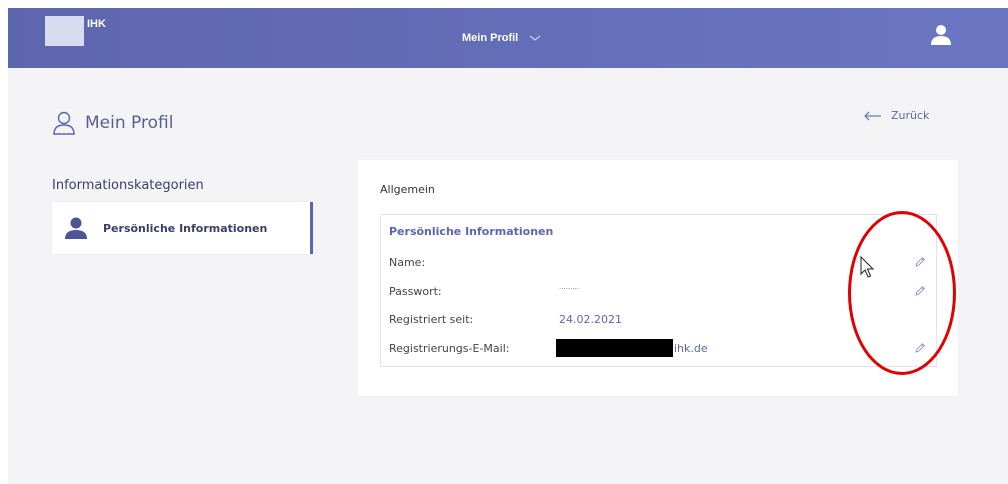 This screenshot has height=484, width=1008. I want to click on page-title: Mein Profil, so click(112, 123).